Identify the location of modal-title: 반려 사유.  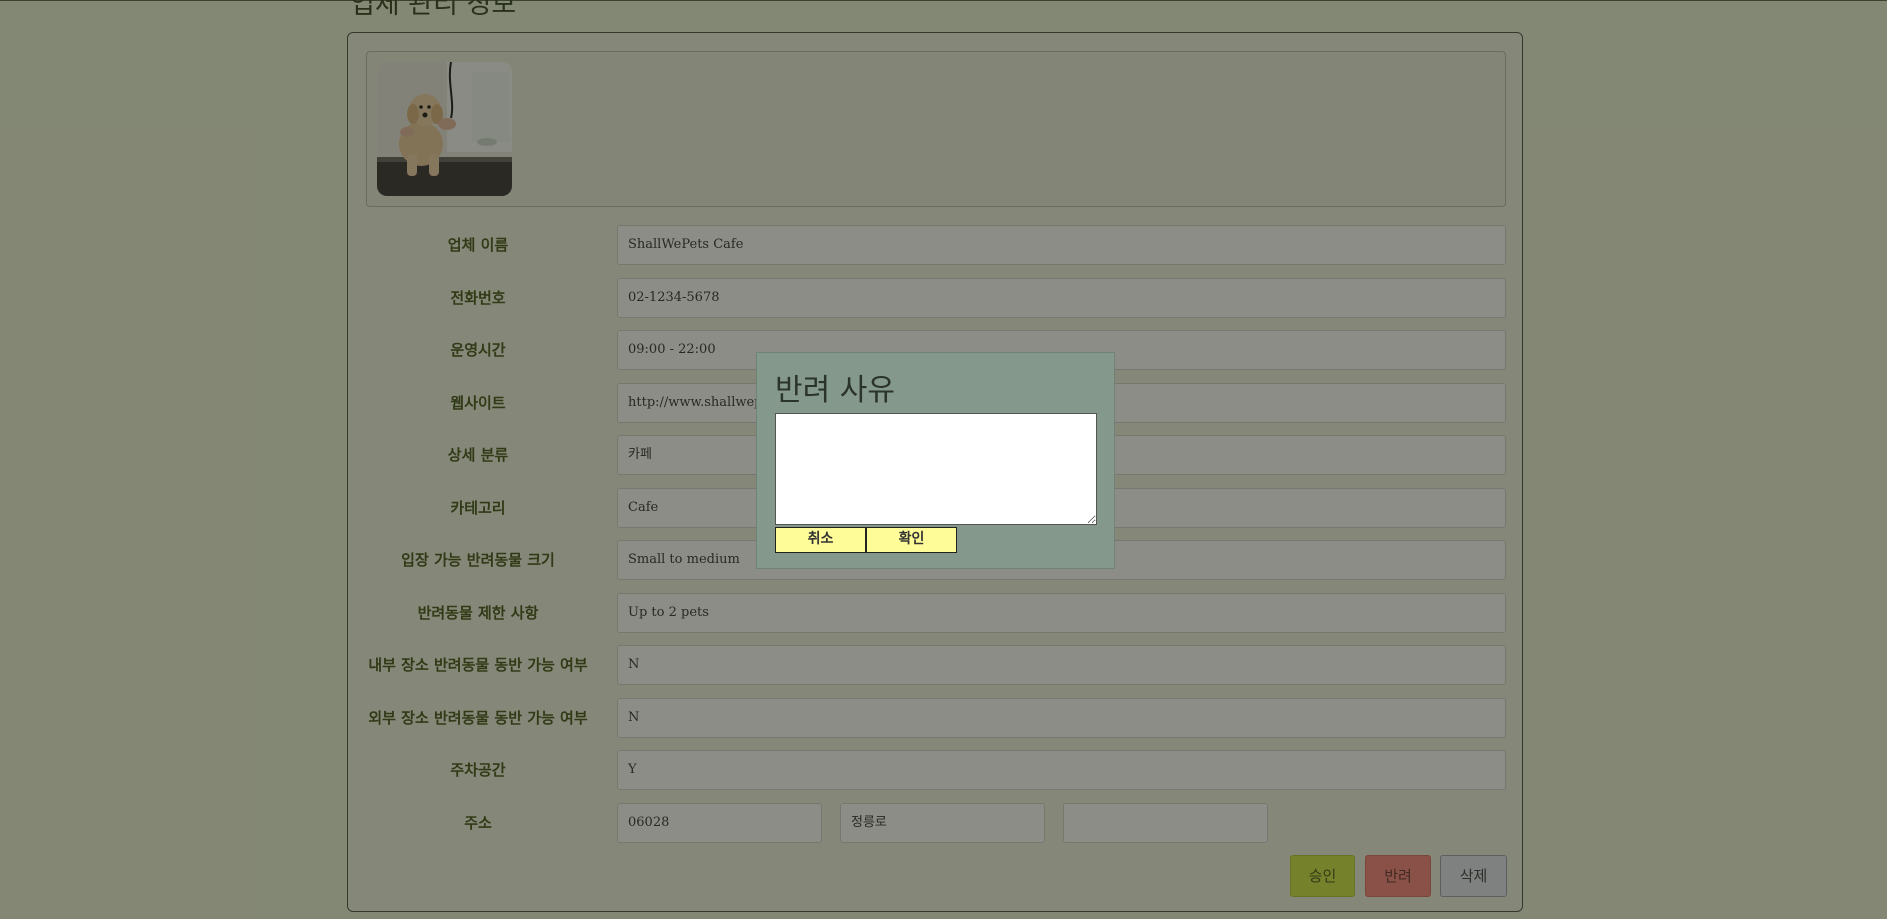
(835, 390).